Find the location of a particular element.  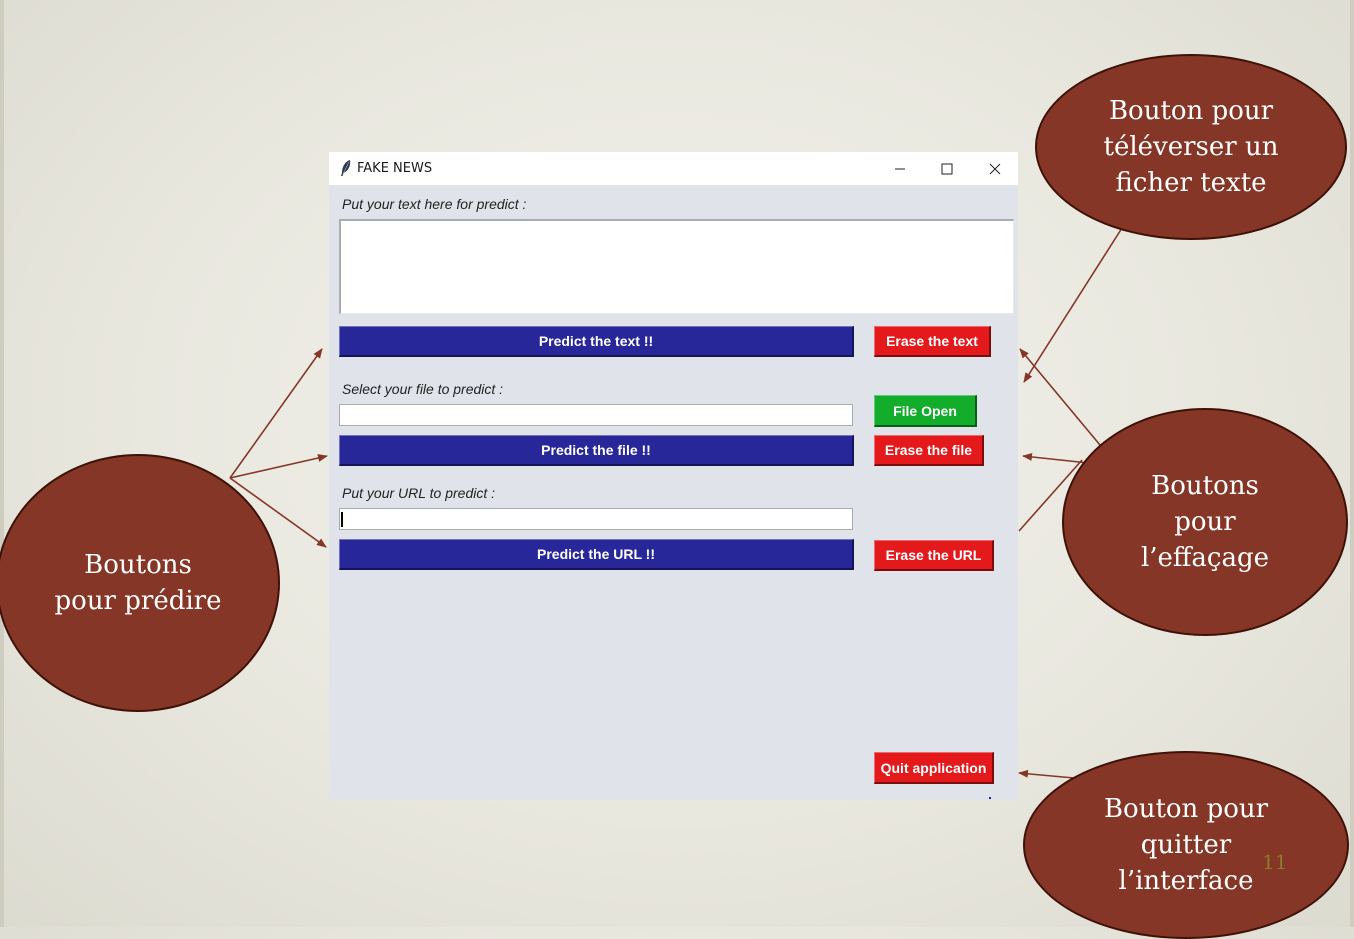

callout-upload-button: Bouton pour téléverser un ficher texte is located at coordinates (1191, 147).